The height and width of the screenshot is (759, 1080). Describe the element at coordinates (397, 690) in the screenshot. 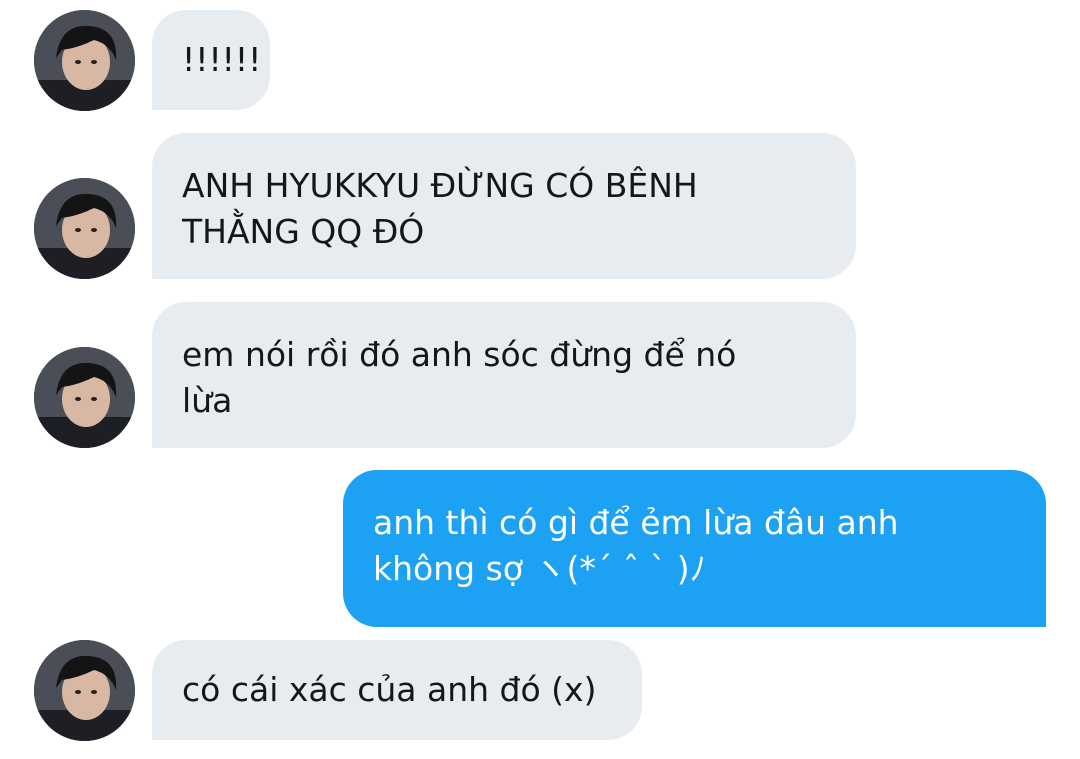

I see `message-bubble-incoming: có cái xác của anh đó (x)` at that location.